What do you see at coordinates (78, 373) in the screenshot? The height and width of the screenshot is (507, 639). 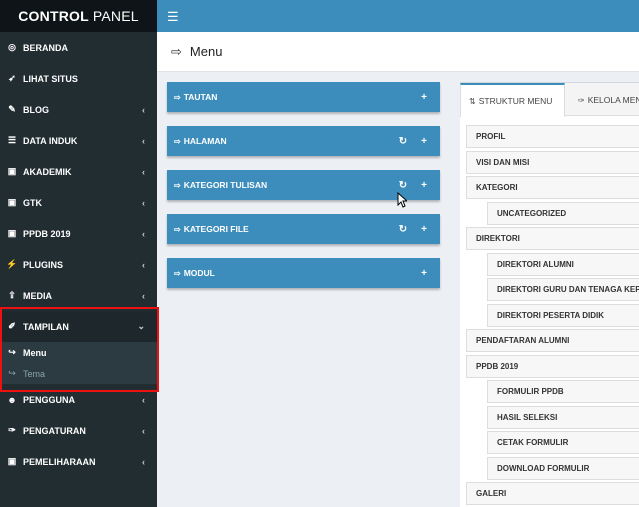 I see `submenu-item-tema: ↪ Tema` at bounding box center [78, 373].